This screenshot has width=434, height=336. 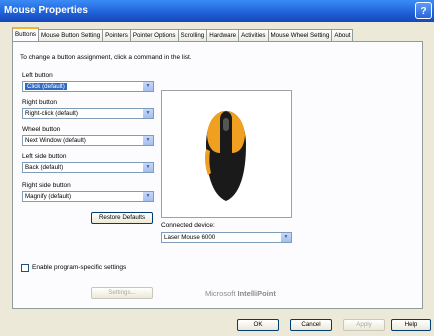 I want to click on connected-device-value: Laser Mouse 6000, so click(x=190, y=237).